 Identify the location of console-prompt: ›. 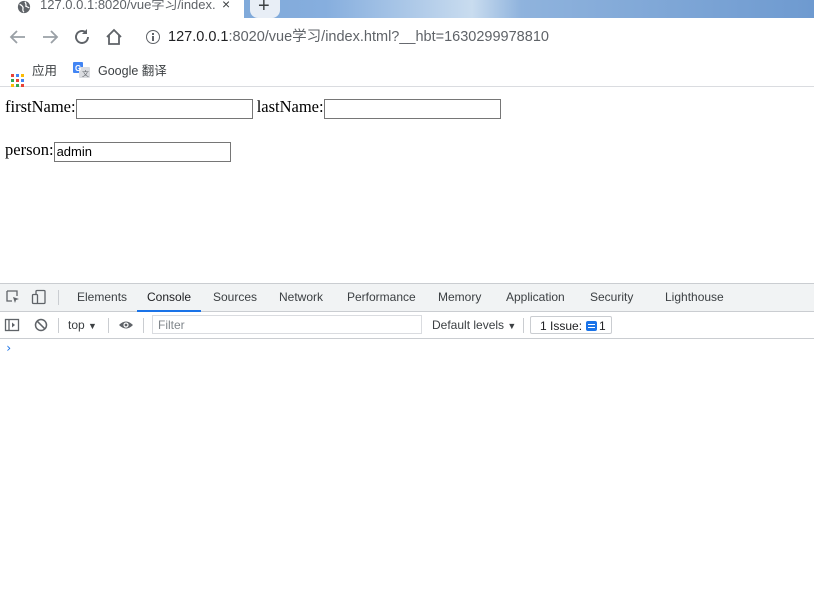
(8, 348).